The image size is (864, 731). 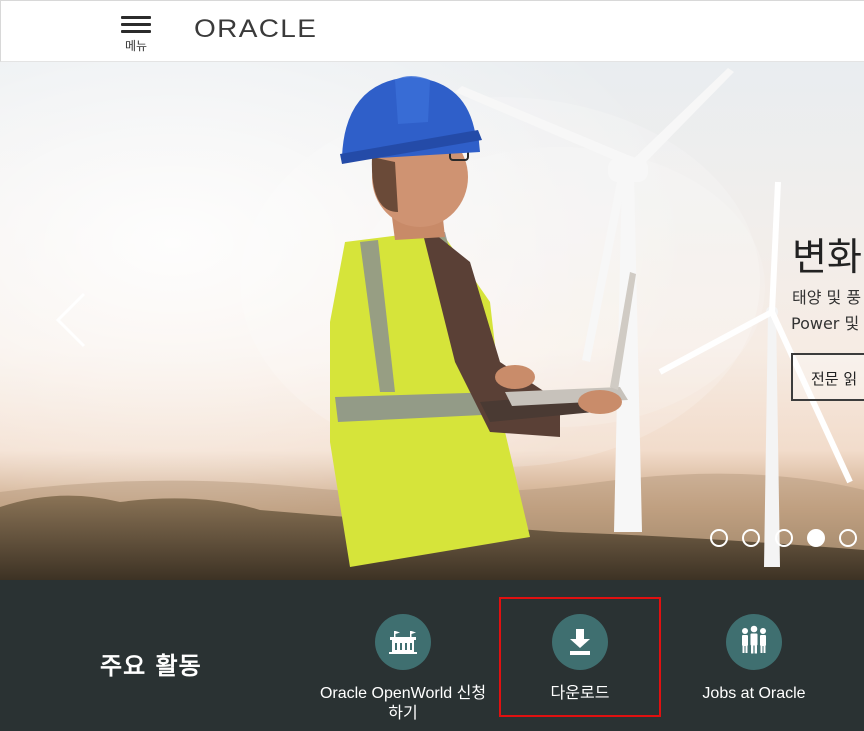 What do you see at coordinates (754, 693) in the screenshot?
I see `jobs-label: Jobs at Oracle` at bounding box center [754, 693].